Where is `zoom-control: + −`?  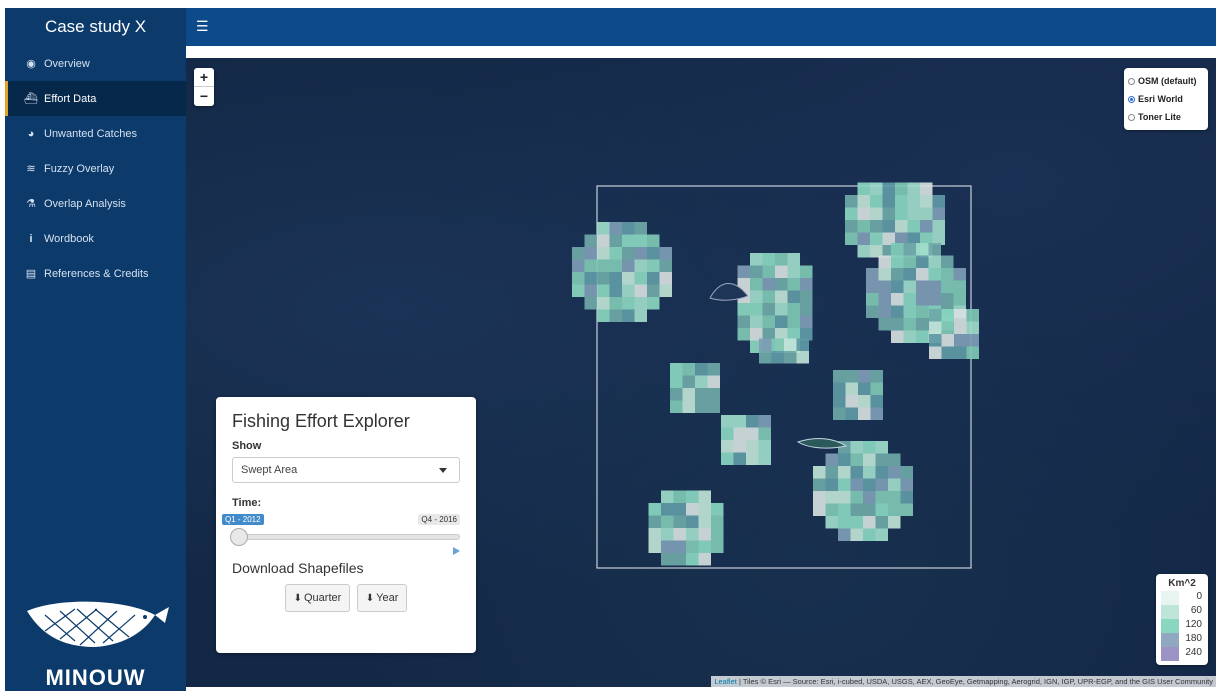
zoom-control: + − is located at coordinates (204, 87).